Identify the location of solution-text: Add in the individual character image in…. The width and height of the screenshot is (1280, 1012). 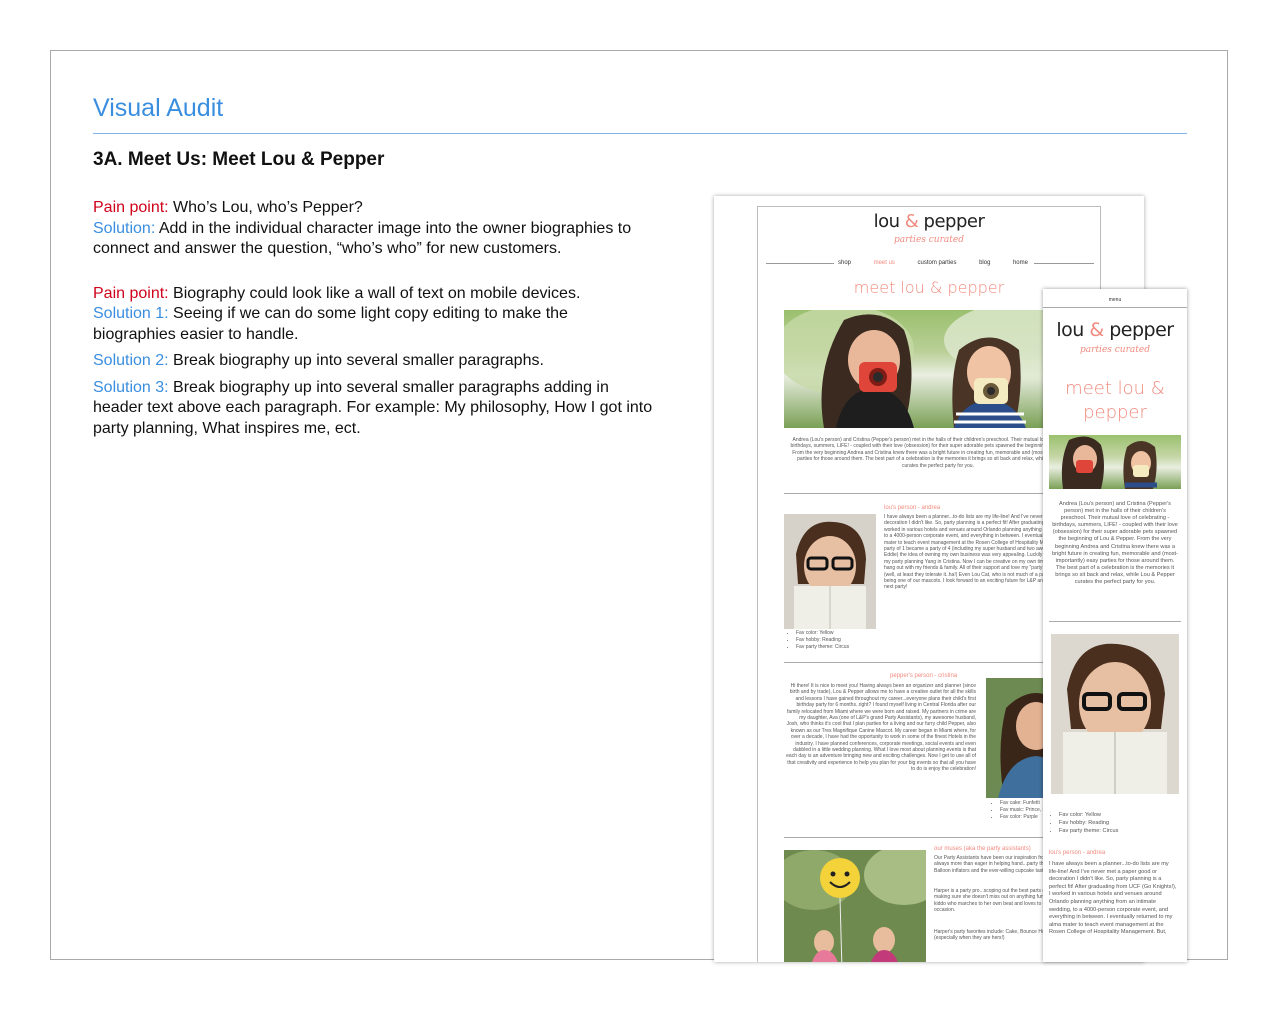
(362, 238).